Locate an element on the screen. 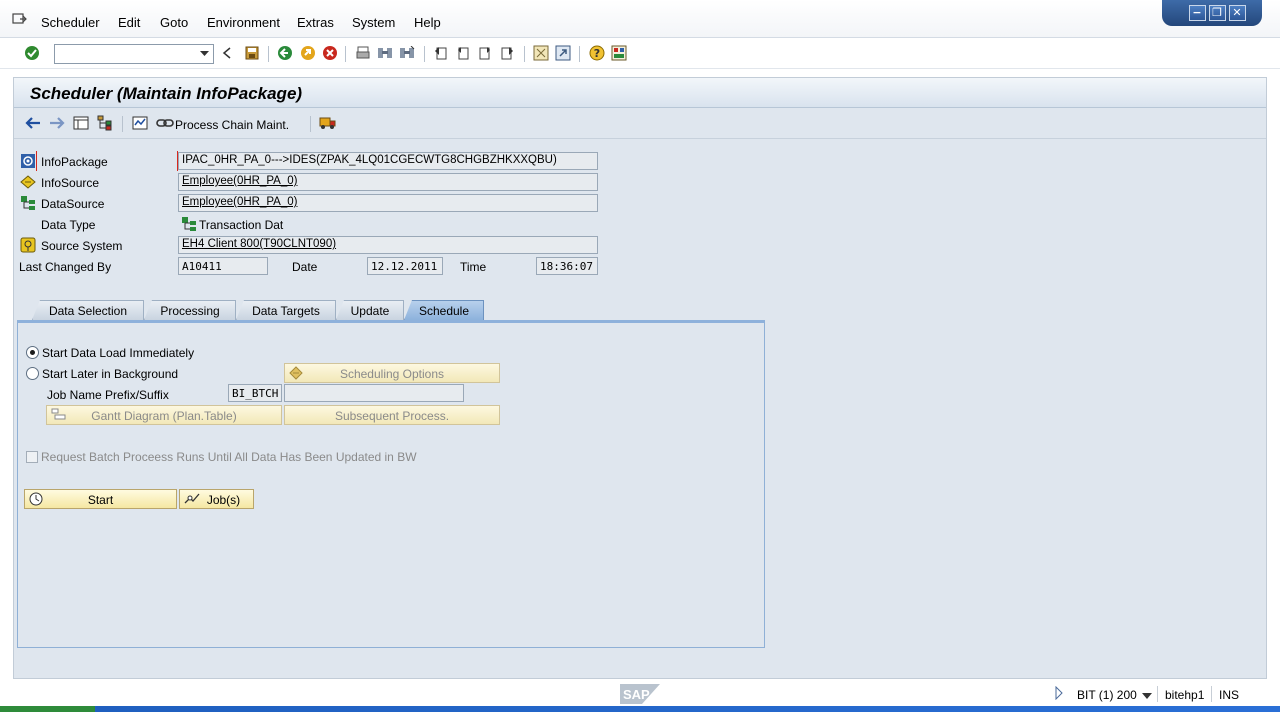 The height and width of the screenshot is (712, 1280). tab-update: Update is located at coordinates (370, 310).